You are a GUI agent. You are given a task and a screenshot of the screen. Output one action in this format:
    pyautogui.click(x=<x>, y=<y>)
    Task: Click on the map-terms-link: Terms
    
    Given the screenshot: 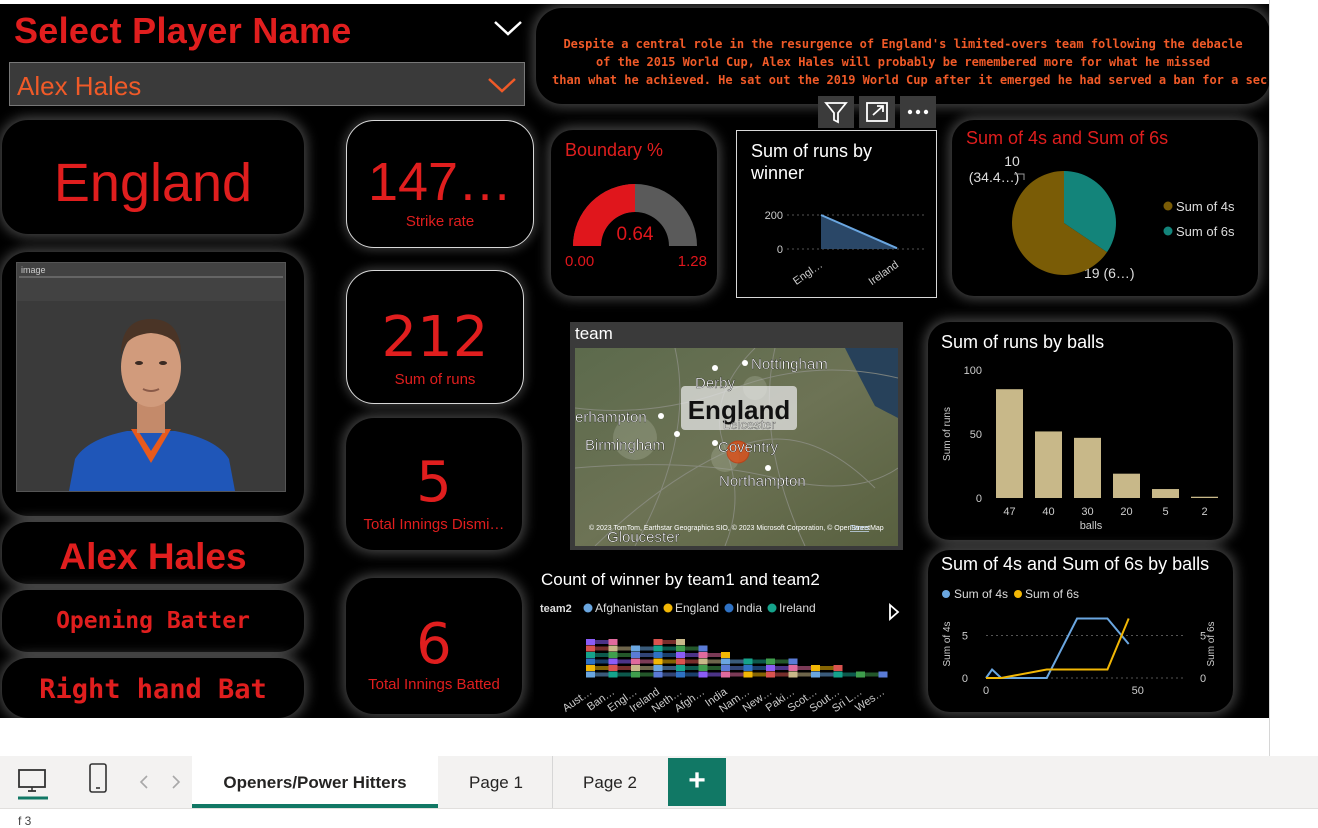 What is the action you would take?
    pyautogui.click(x=860, y=528)
    